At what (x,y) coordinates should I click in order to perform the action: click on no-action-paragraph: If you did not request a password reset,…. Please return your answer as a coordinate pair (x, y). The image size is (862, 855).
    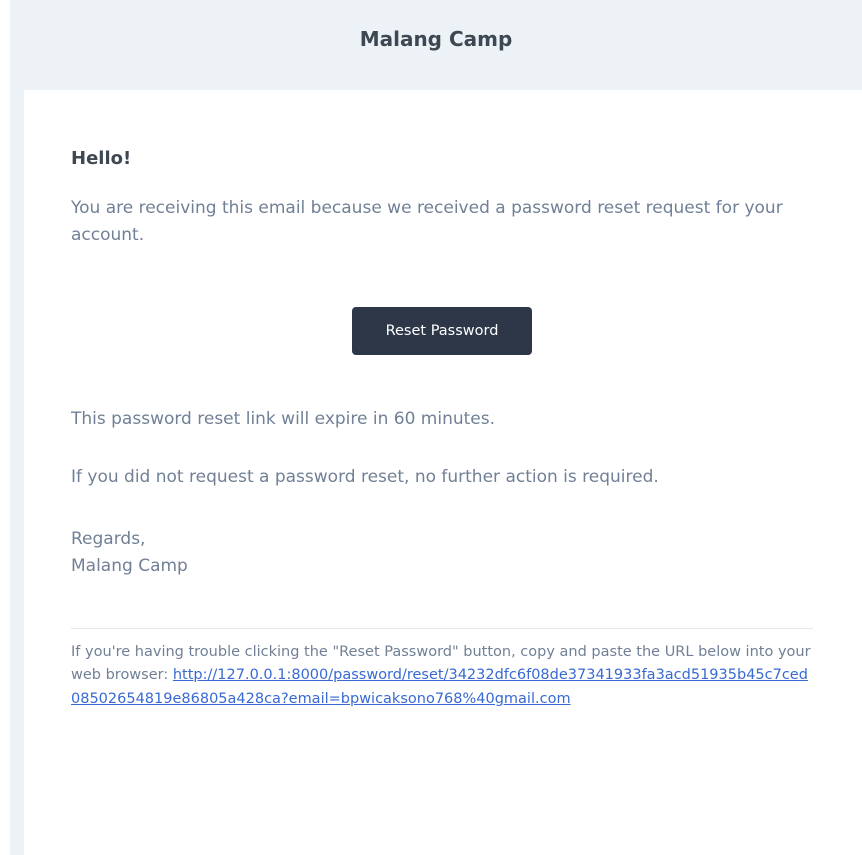
    Looking at the image, I should click on (365, 477).